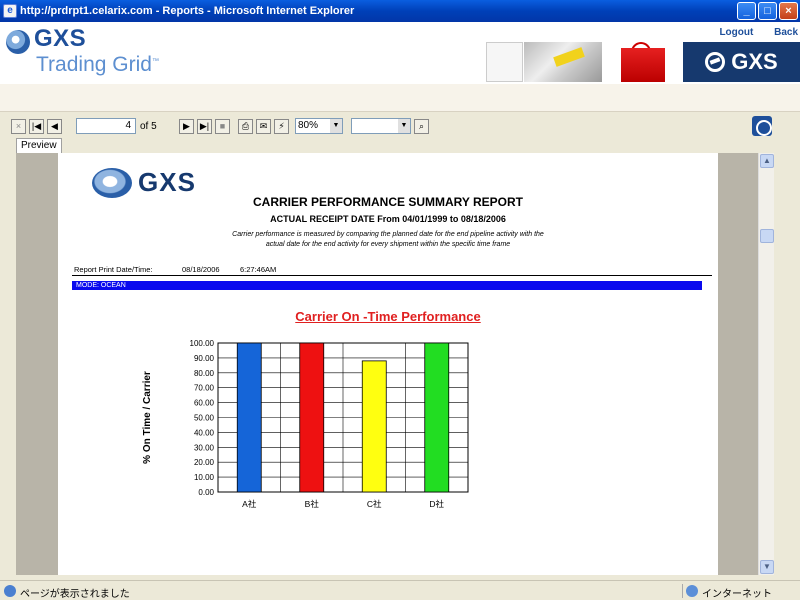 Image resolution: width=800 pixels, height=600 pixels. Describe the element at coordinates (204, 418) in the screenshot. I see `y-tick-label: 50.00` at that location.